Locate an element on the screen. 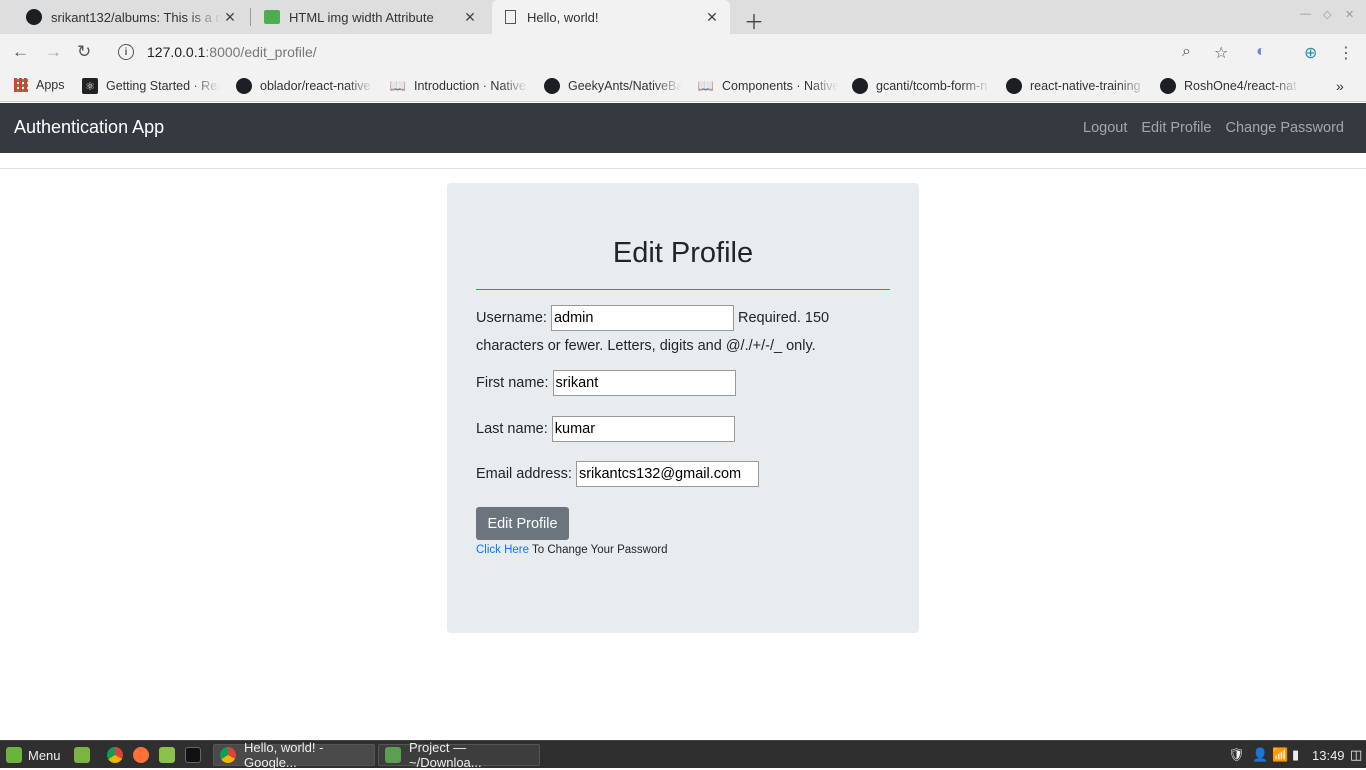 The width and height of the screenshot is (1366, 770). close-window-icon: ✕ is located at coordinates (1349, 14).